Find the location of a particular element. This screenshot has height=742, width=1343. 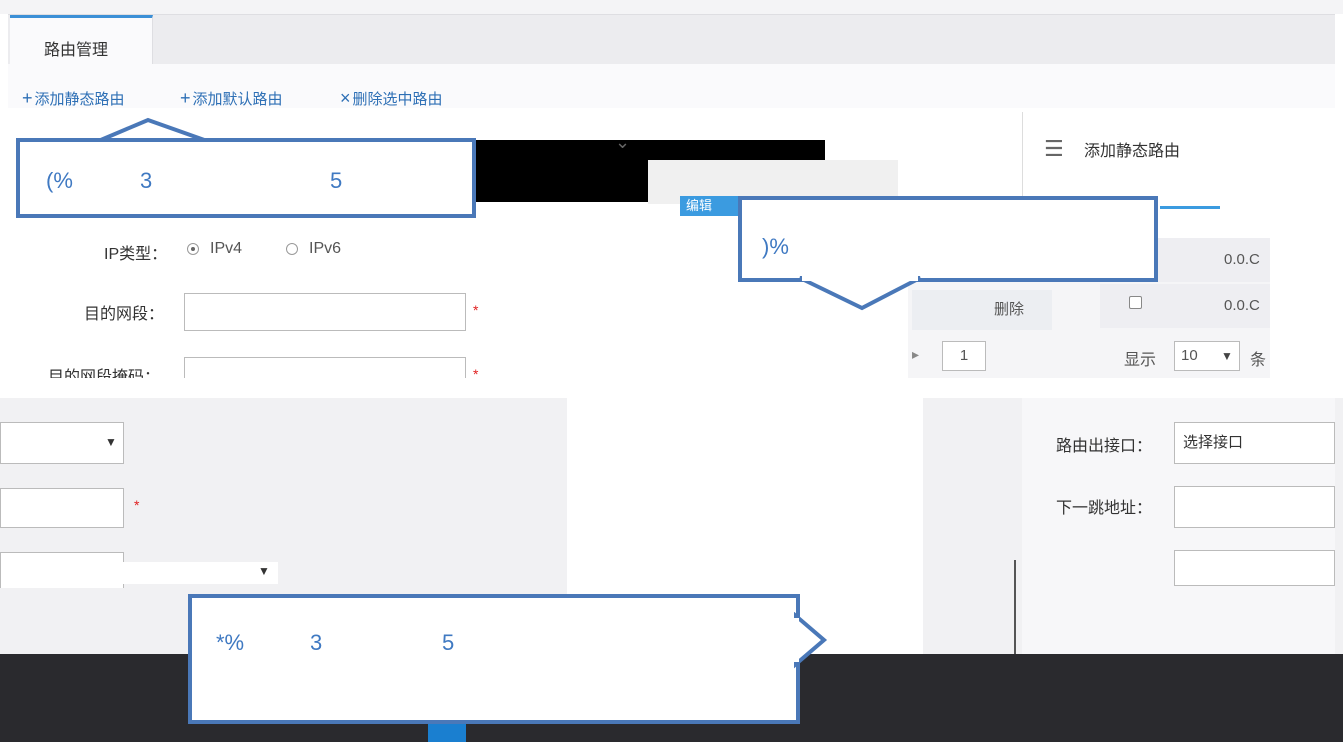

dest-mask-row: 目的网段掩码： * is located at coordinates (303, 367).